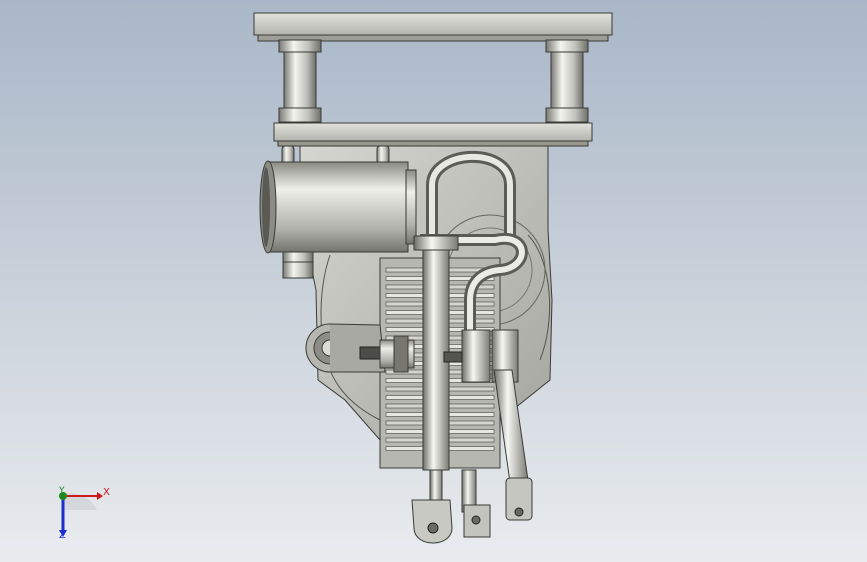 The height and width of the screenshot is (562, 867). What do you see at coordinates (433, 27) in the screenshot?
I see `top-plate` at bounding box center [433, 27].